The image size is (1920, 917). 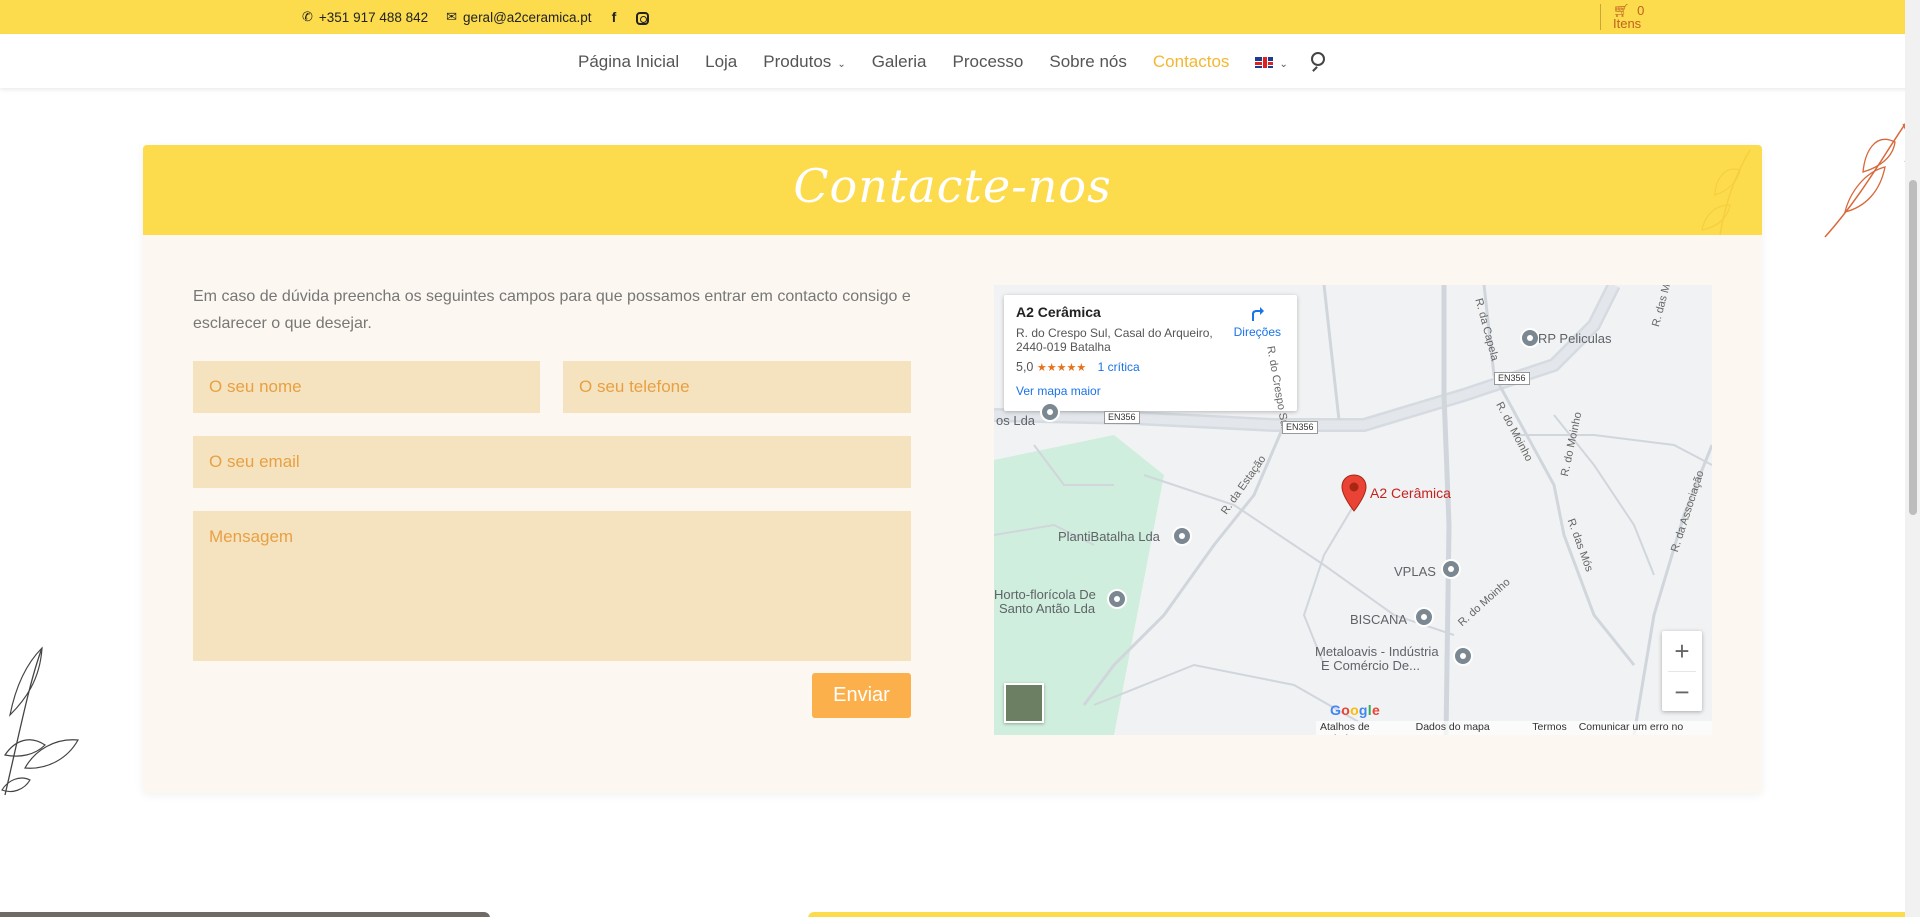 What do you see at coordinates (552, 462) in the screenshot?
I see `email-field` at bounding box center [552, 462].